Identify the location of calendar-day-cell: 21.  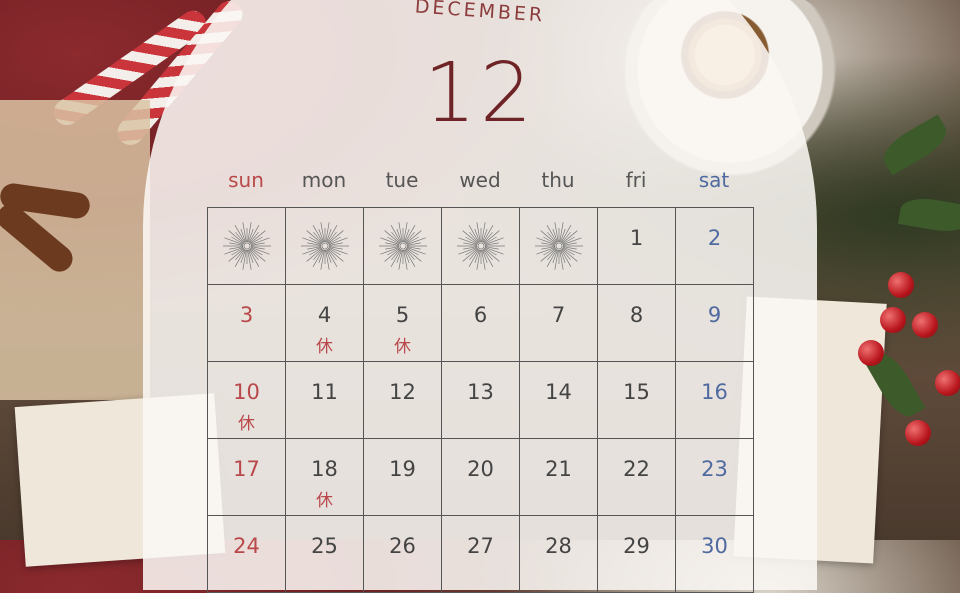
(559, 477).